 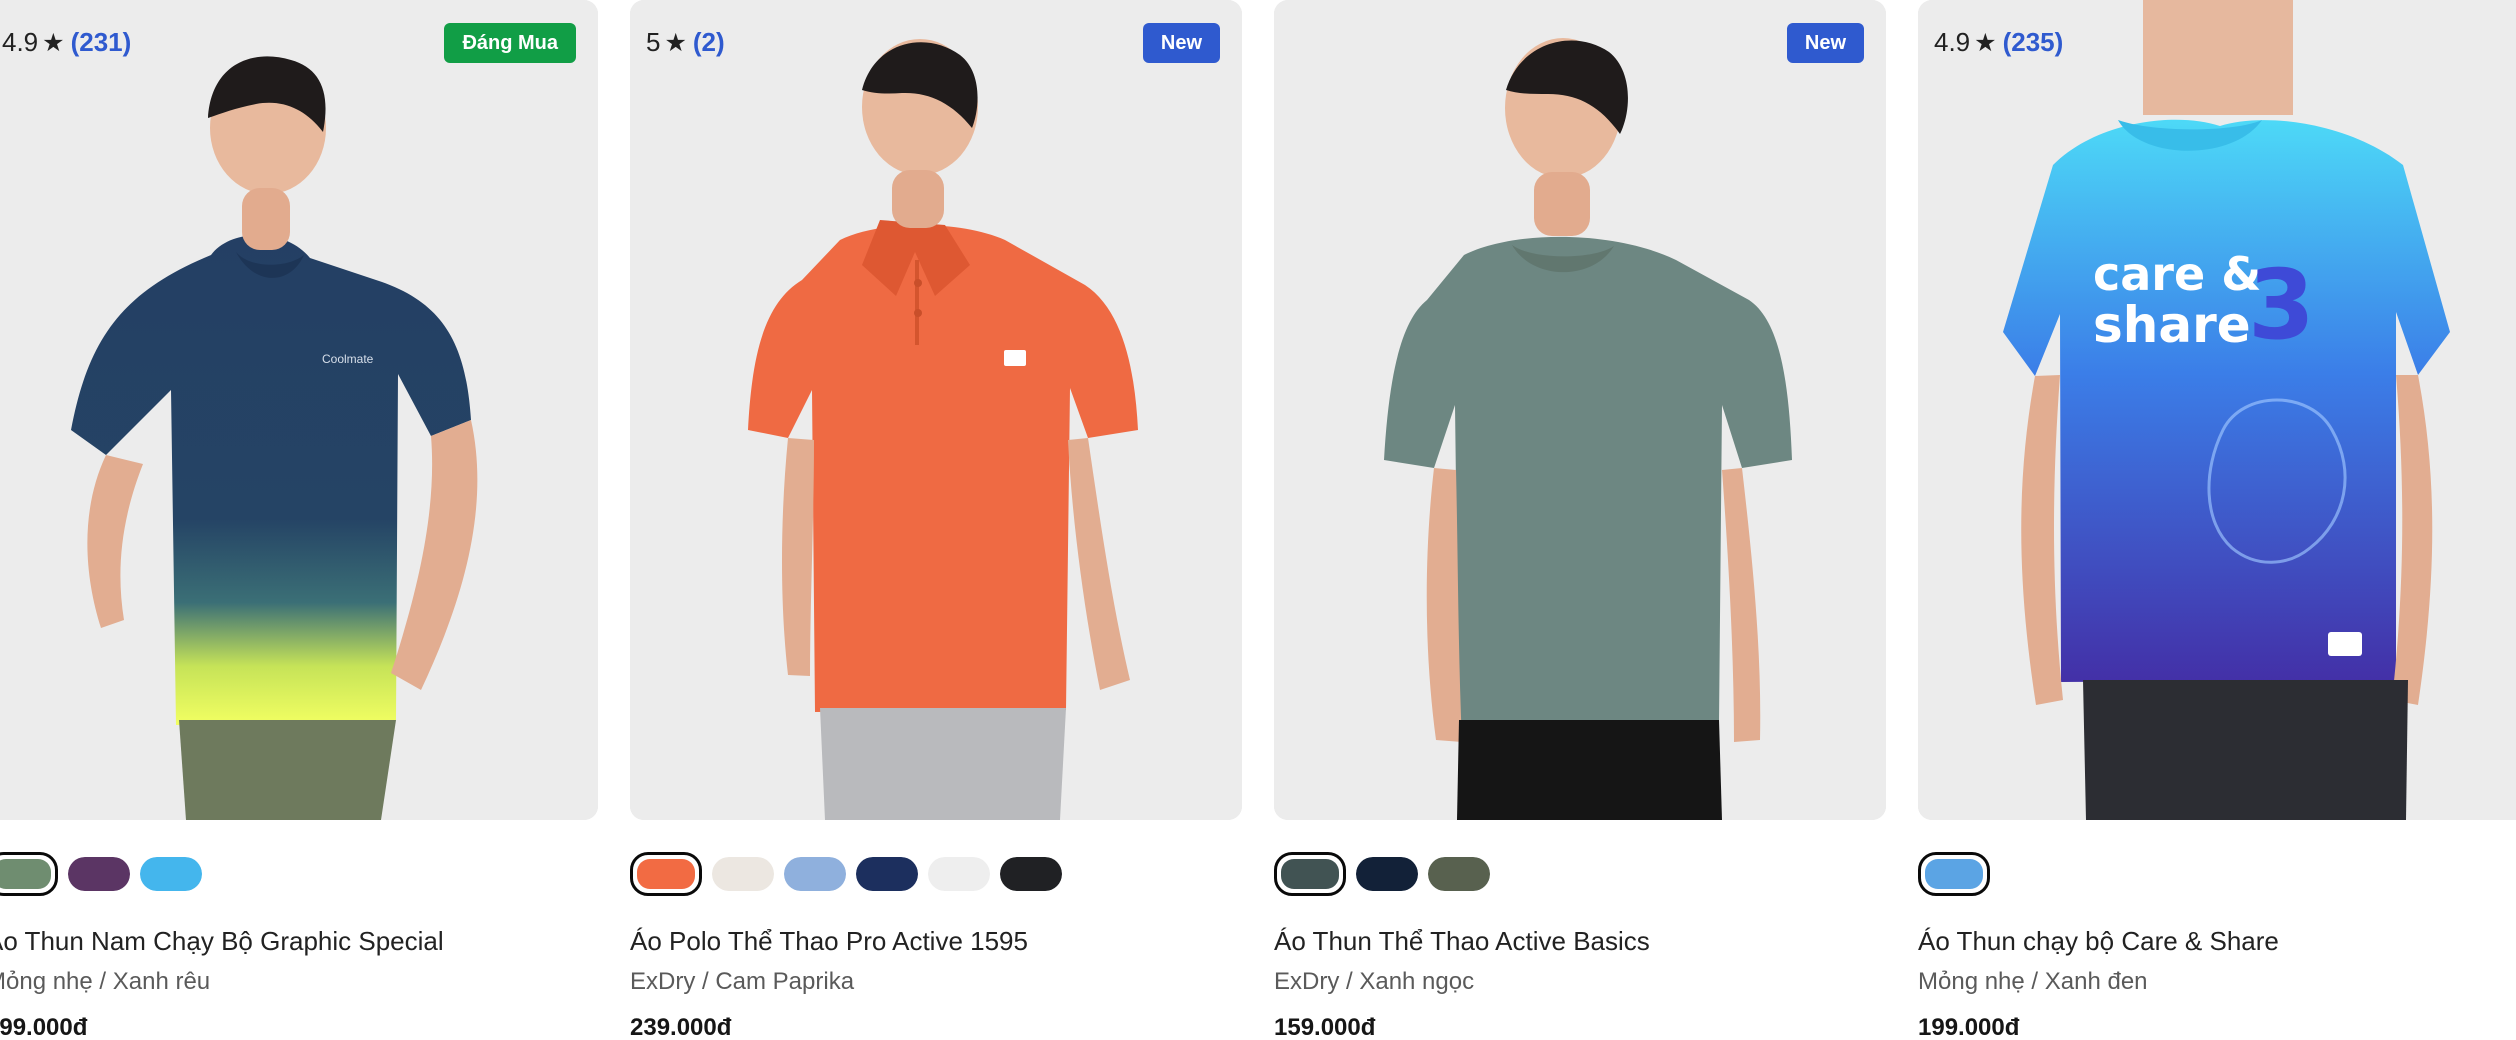 I want to click on shirt-graphic-text-line1: care &, so click(x=2177, y=274).